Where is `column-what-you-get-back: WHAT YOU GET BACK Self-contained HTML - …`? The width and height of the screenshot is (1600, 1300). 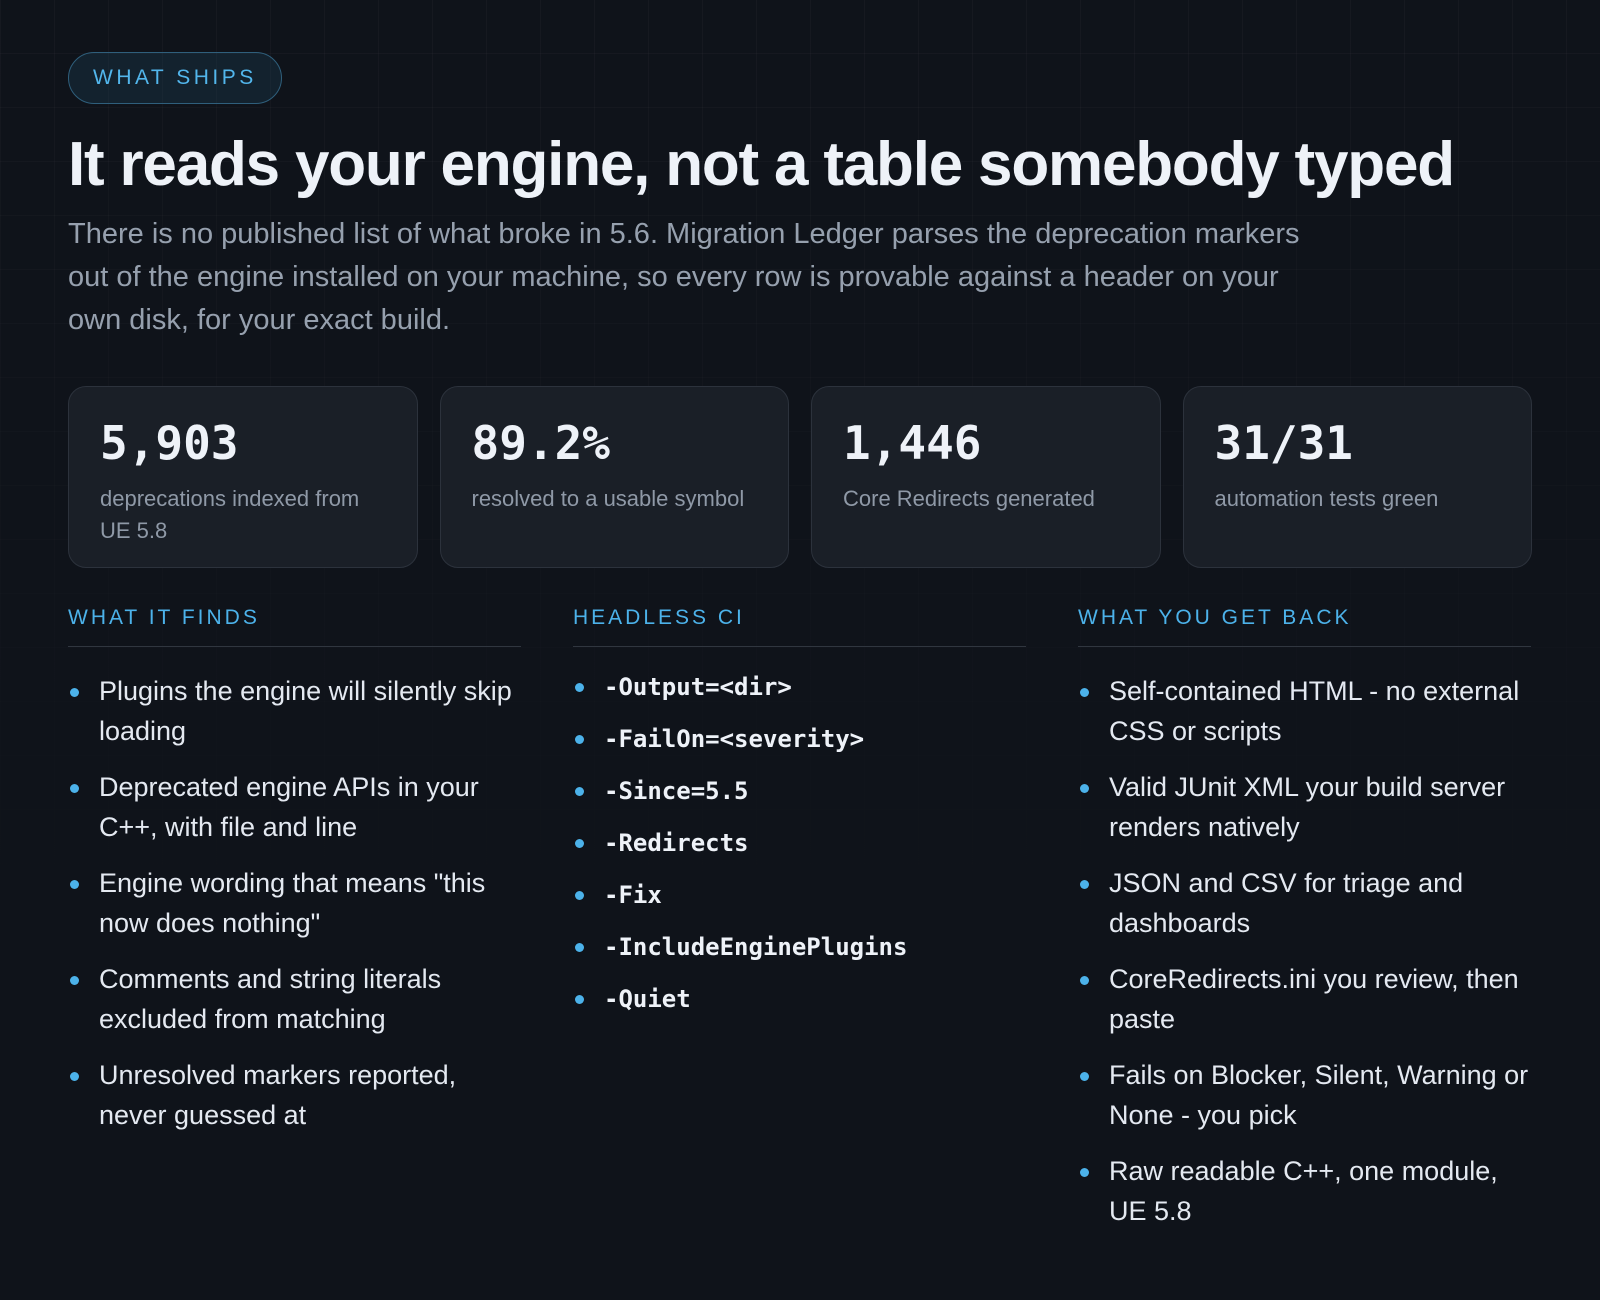 column-what-you-get-back: WHAT YOU GET BACK Self-contained HTML - … is located at coordinates (1304, 926).